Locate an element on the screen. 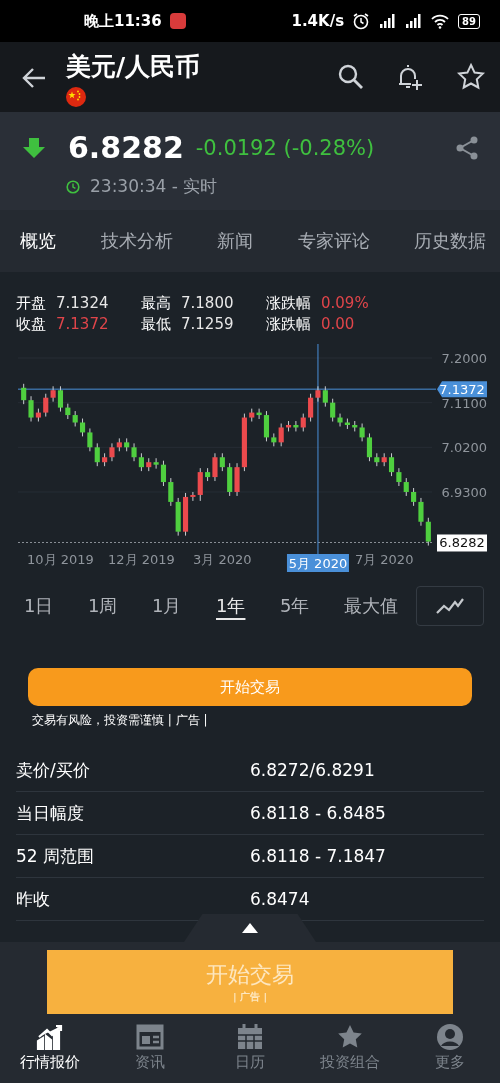 This screenshot has height=1083, width=500. caret-up-icon is located at coordinates (250, 928).